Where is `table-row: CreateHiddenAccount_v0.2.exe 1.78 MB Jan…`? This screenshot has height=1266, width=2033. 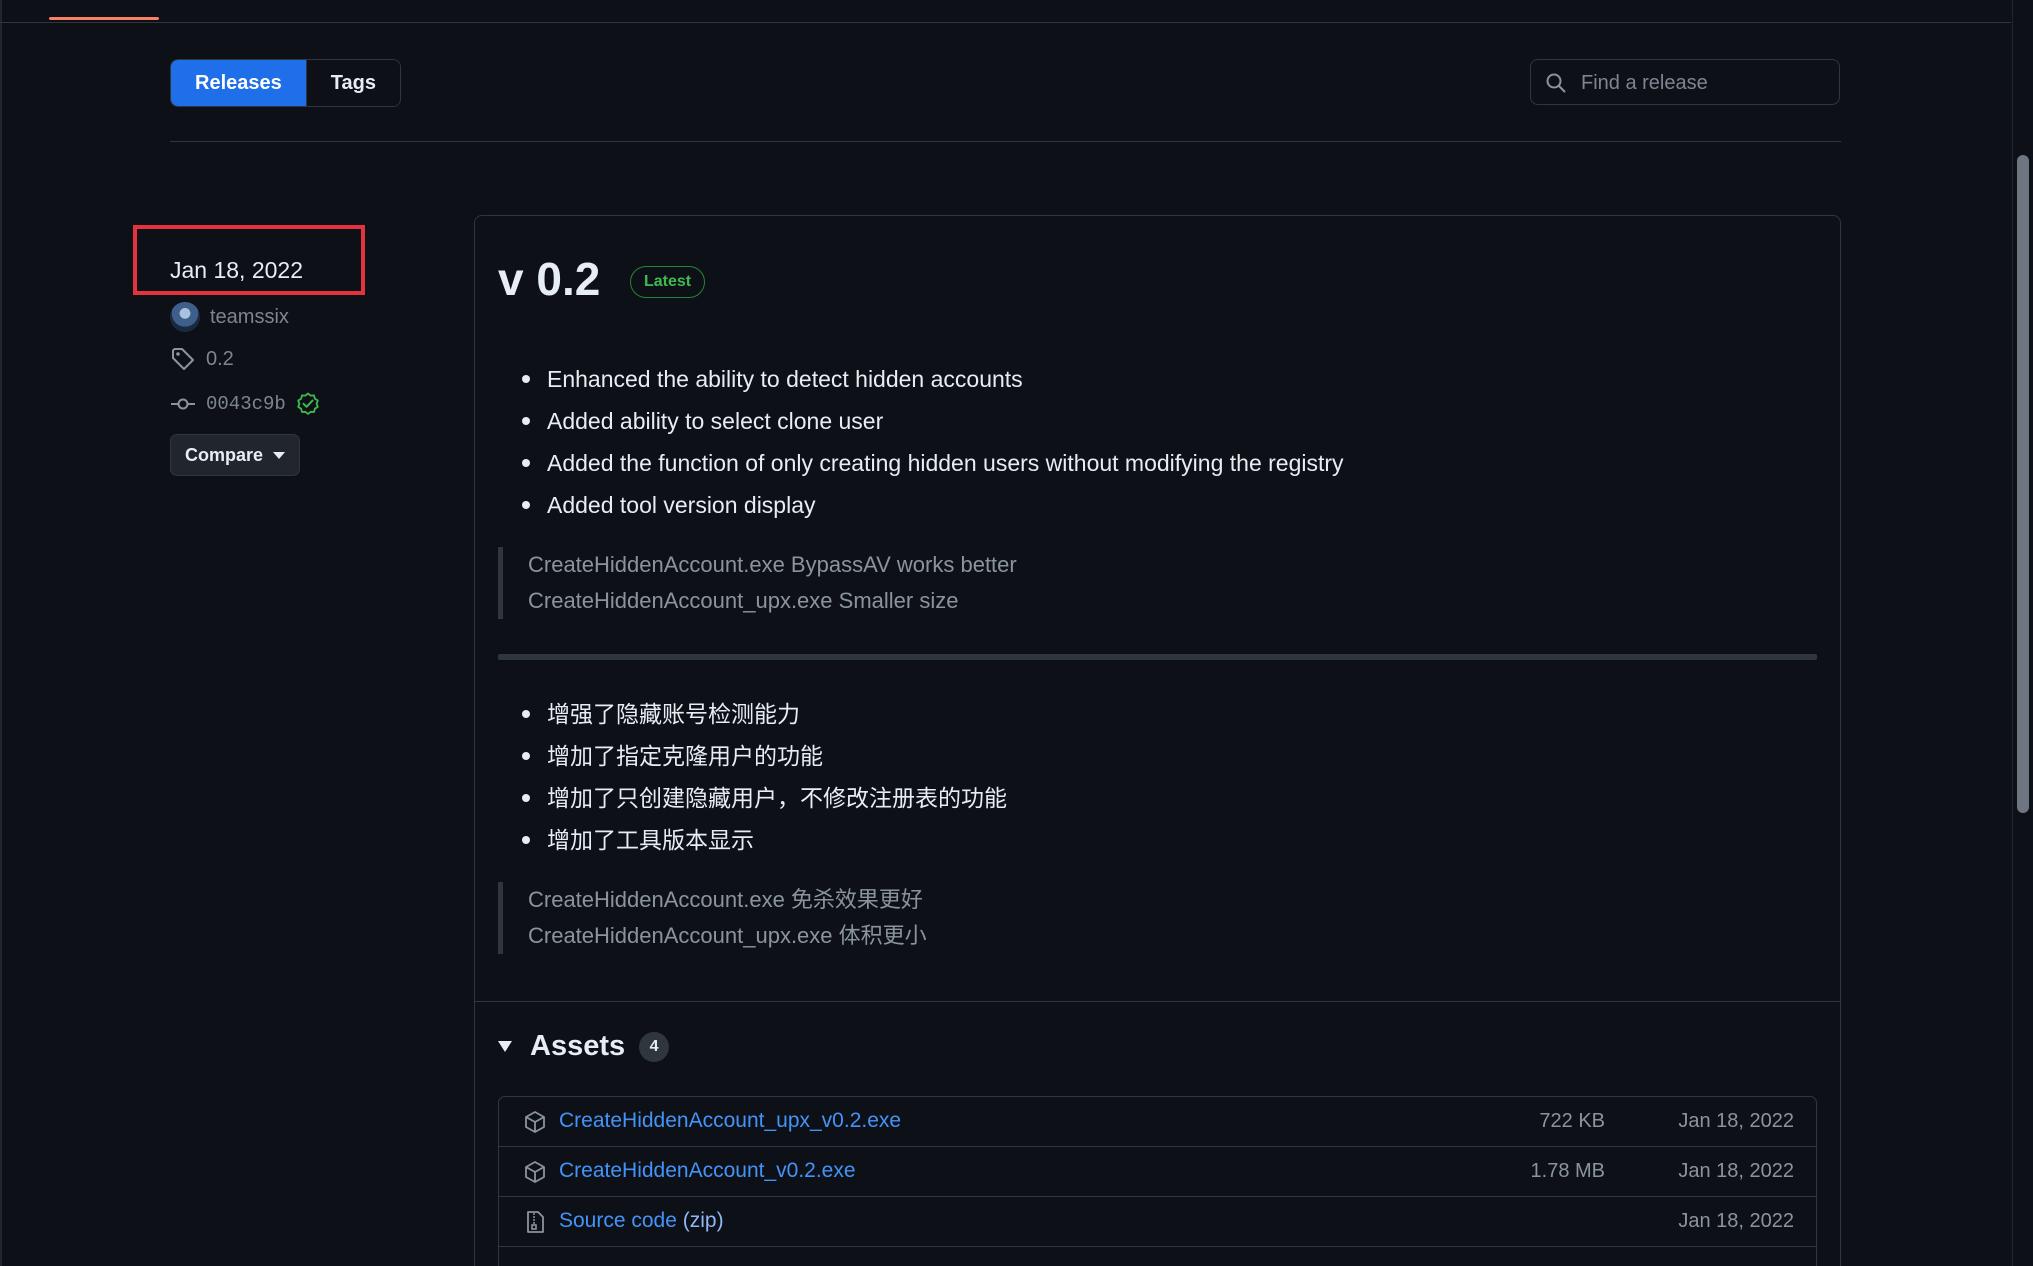
table-row: CreateHiddenAccount_v0.2.exe 1.78 MB Jan… is located at coordinates (1157, 1172).